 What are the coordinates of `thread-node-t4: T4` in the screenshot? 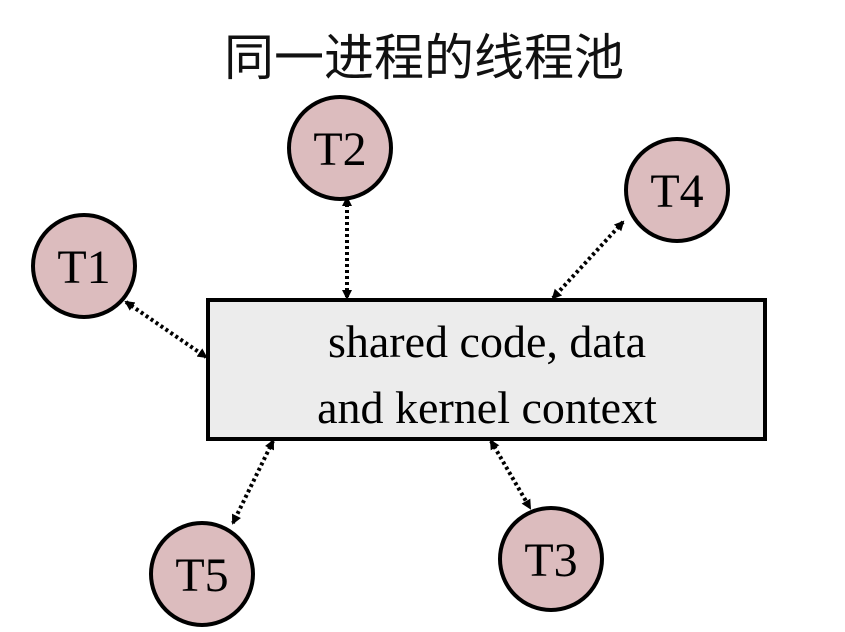 It's located at (677, 190).